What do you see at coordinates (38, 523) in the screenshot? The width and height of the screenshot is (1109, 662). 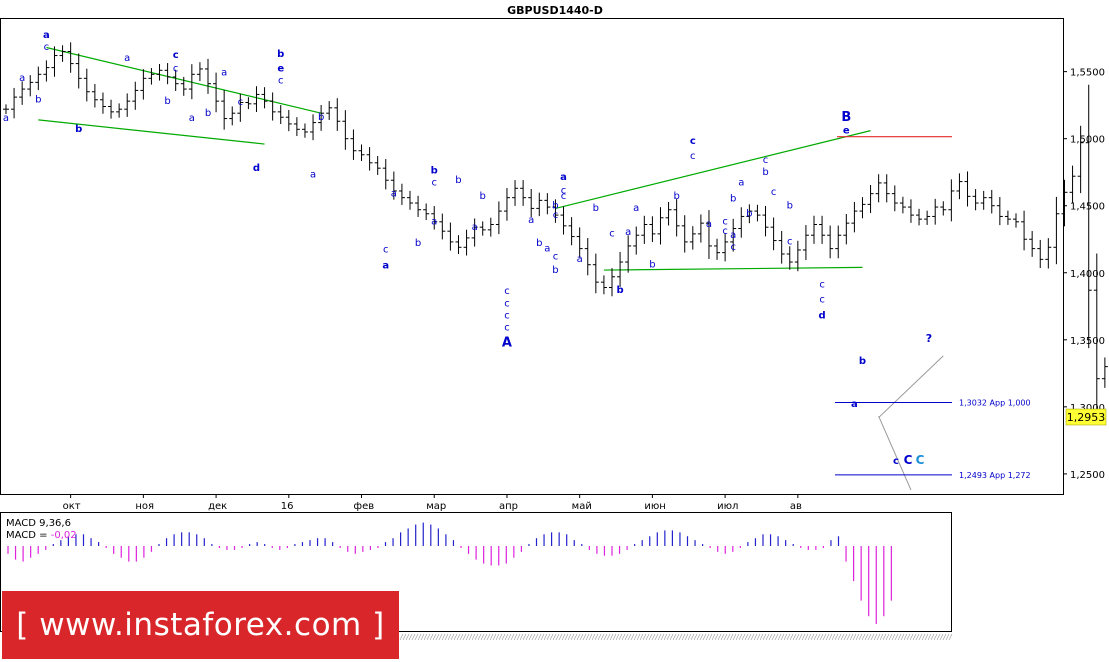 I see `macd-label-settings: MACD 9,36,6` at bounding box center [38, 523].